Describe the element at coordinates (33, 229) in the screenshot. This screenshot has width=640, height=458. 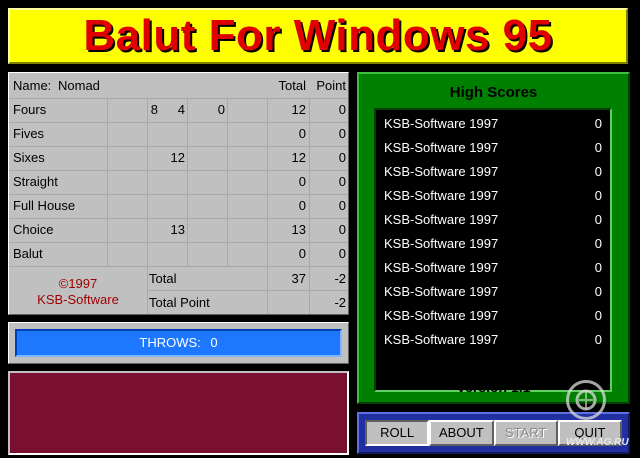
I see `row-label: Choice` at that location.